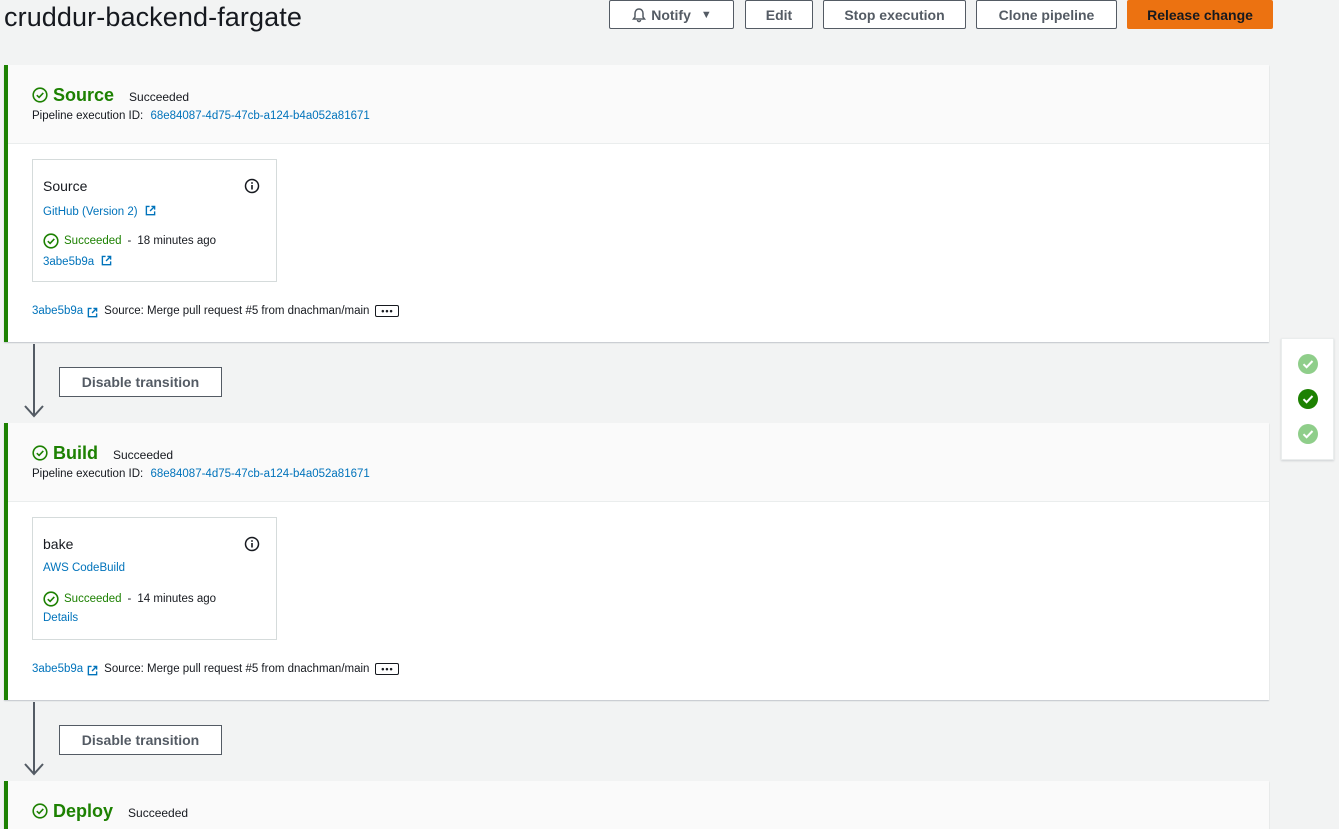 The width and height of the screenshot is (1339, 829). I want to click on commit-link-label: 3abe5b9a, so click(69, 262).